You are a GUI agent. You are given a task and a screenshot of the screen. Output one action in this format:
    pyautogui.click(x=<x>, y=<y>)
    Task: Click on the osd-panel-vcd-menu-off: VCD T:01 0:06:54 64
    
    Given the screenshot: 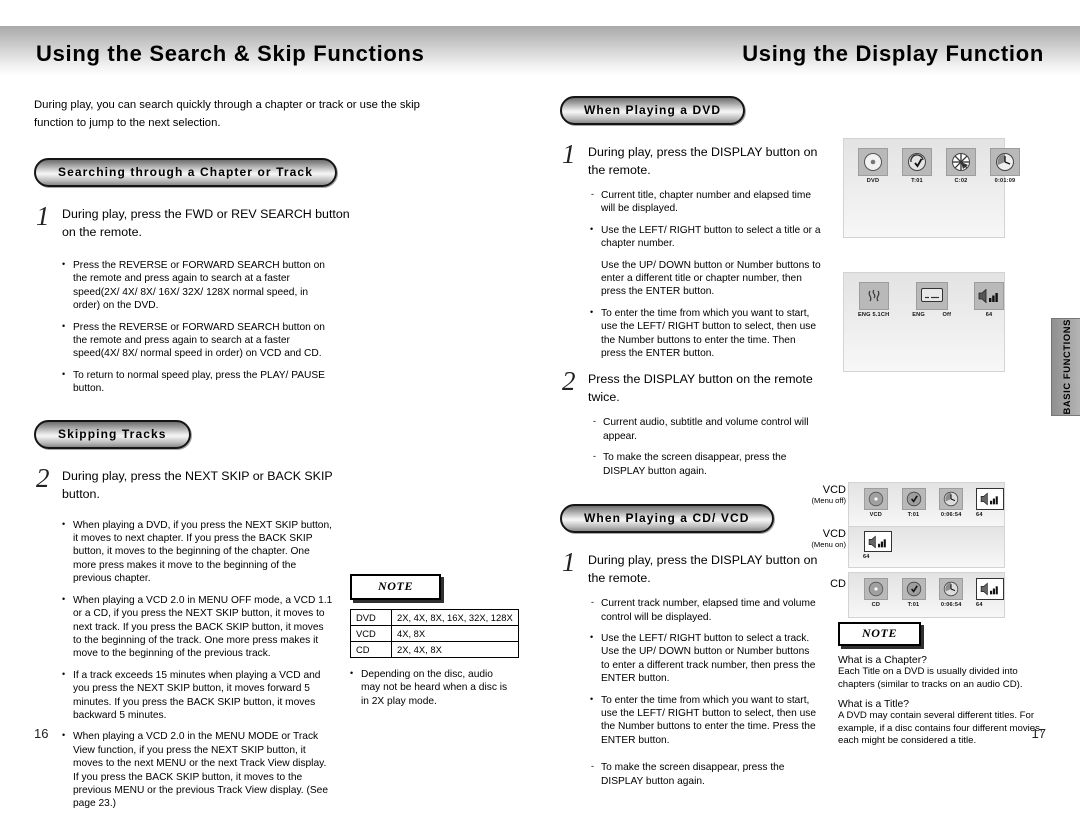 What is the action you would take?
    pyautogui.click(x=926, y=505)
    